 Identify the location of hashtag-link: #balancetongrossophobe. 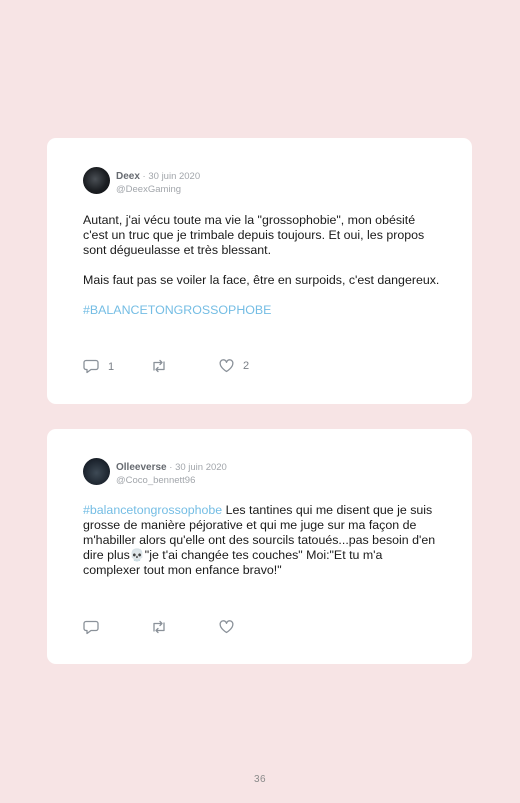
(152, 510).